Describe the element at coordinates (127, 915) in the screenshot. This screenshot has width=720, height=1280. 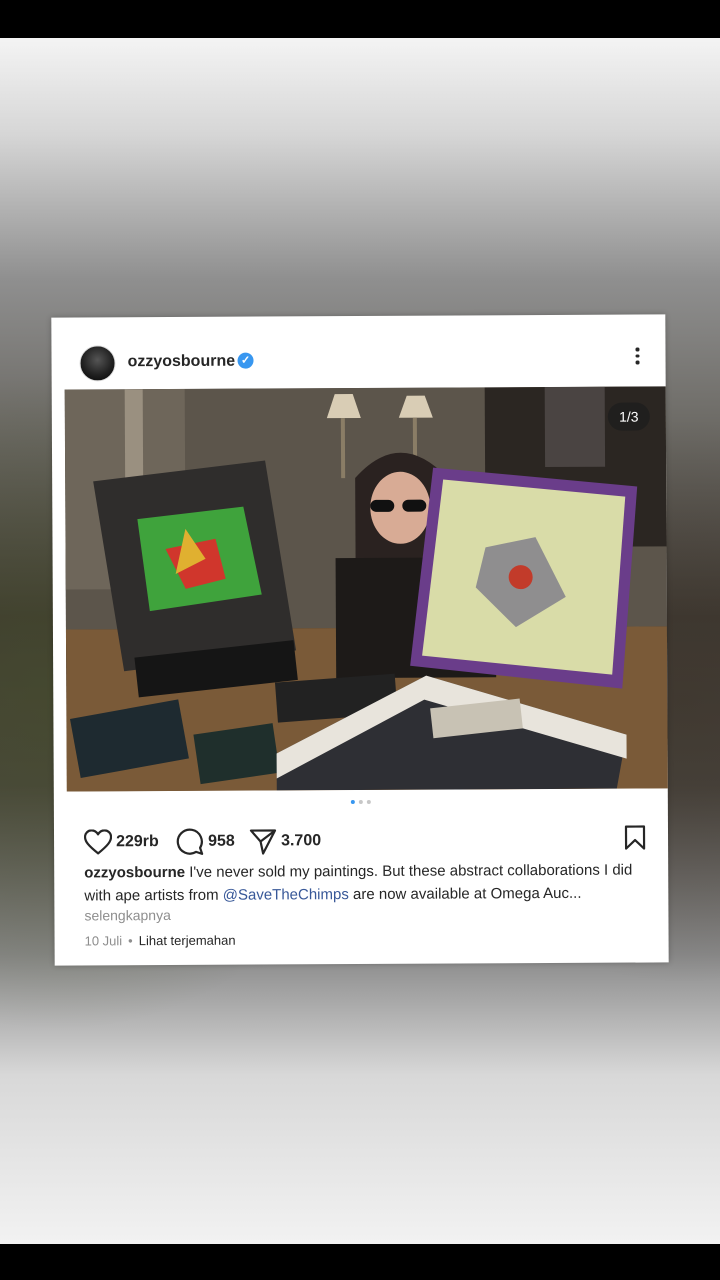
I see `see-more-link: selengkapnya` at that location.